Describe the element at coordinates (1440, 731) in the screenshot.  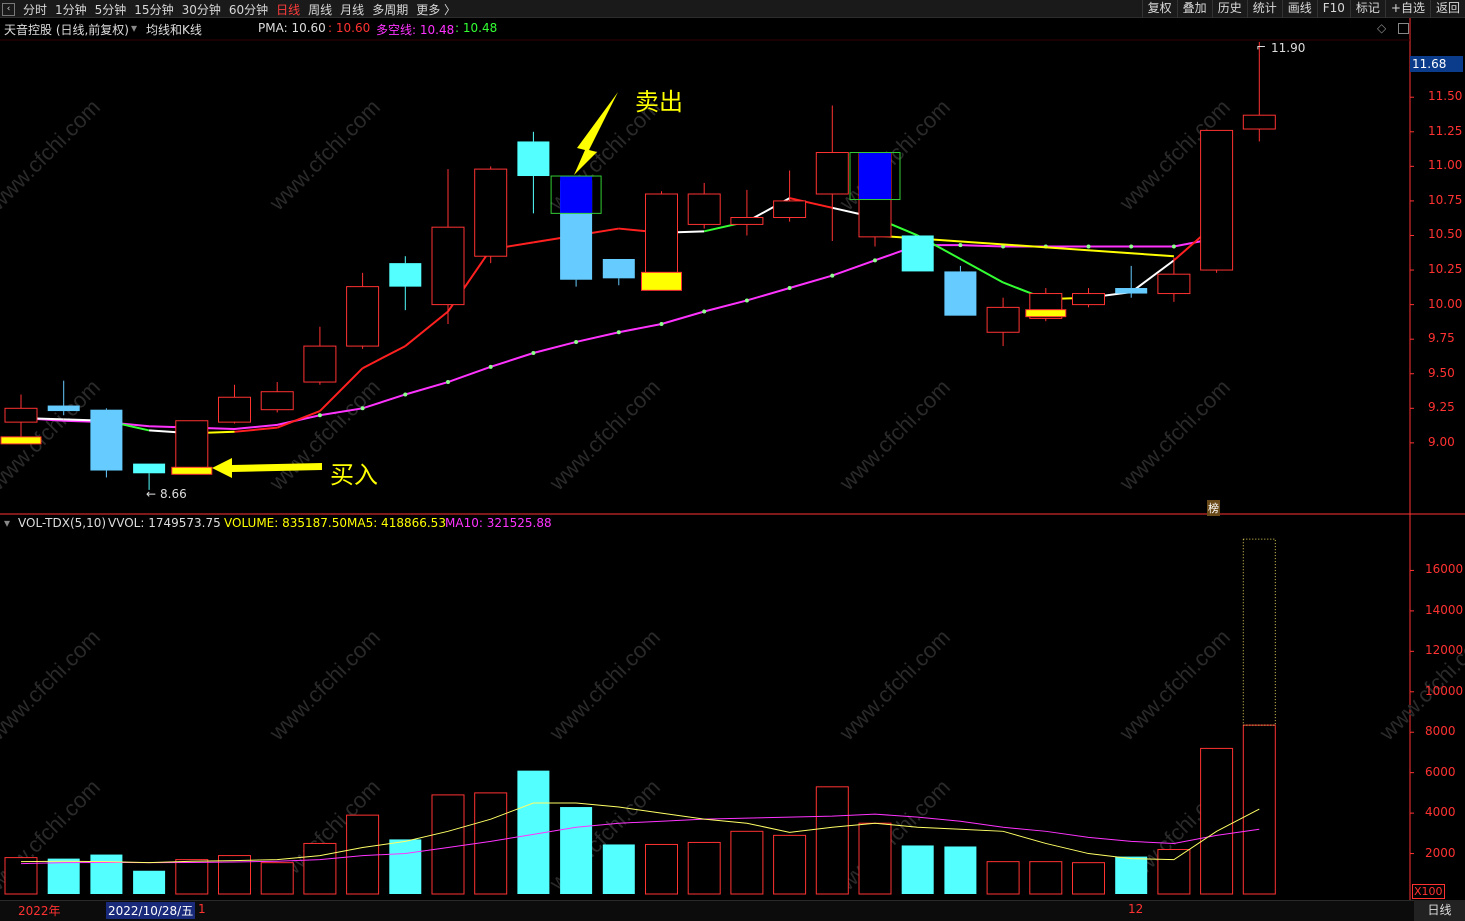
I see `vol-tick-label: 8000` at that location.